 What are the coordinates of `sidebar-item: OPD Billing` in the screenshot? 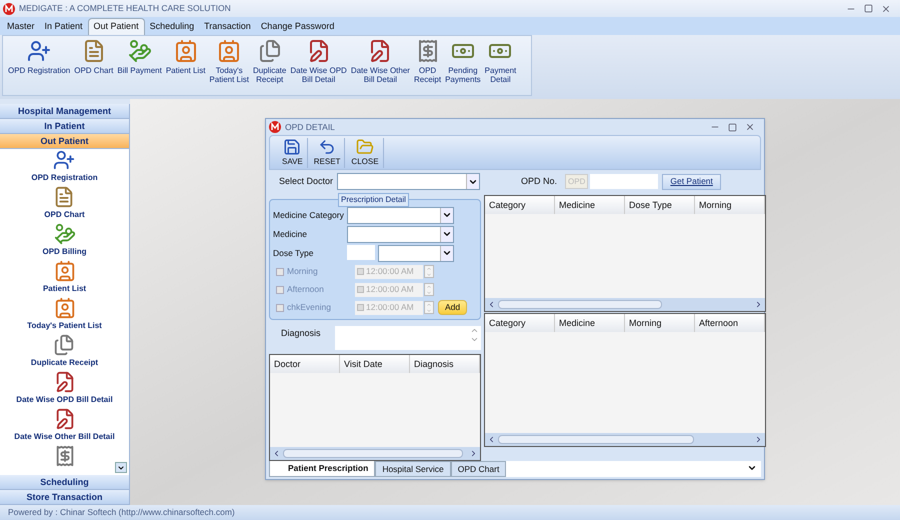 It's located at (64, 252).